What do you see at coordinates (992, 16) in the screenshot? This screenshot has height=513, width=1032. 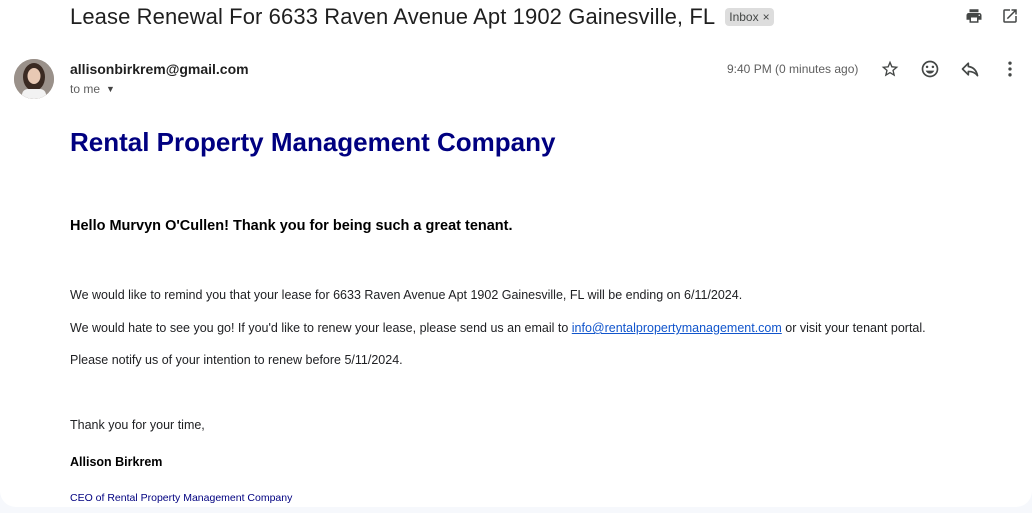 I see `thread-toolbar` at bounding box center [992, 16].